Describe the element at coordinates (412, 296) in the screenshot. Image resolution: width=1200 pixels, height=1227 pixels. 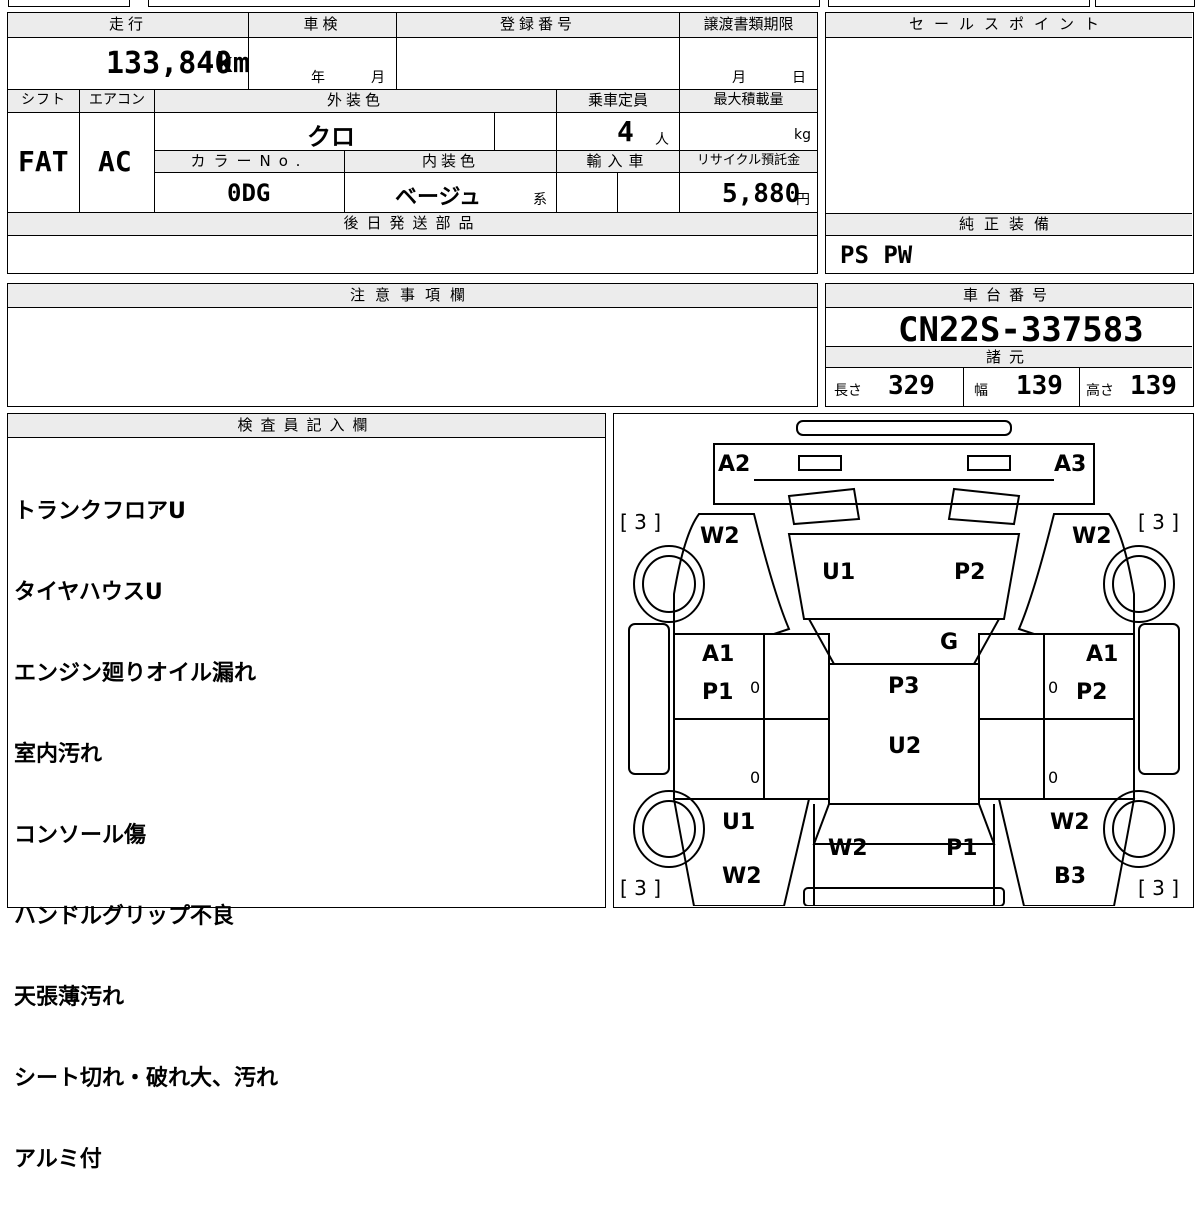
I see `notes-header: 注意事項欄` at that location.